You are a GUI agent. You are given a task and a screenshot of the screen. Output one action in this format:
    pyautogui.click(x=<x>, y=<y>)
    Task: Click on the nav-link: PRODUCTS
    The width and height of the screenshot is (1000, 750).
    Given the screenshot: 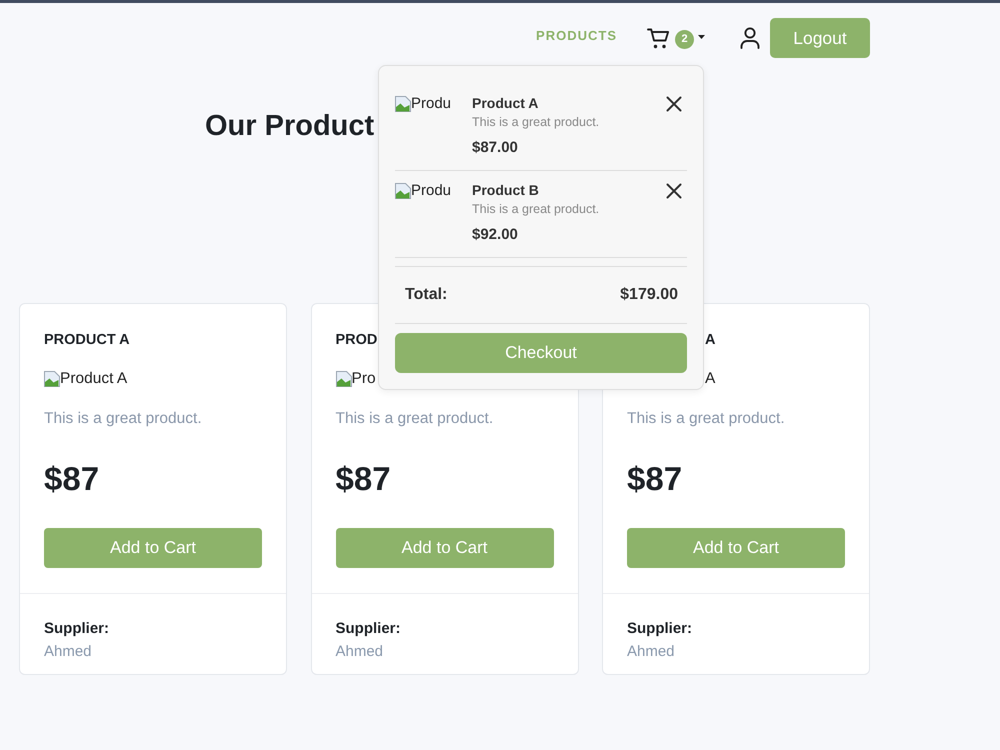 What is the action you would take?
    pyautogui.click(x=576, y=36)
    